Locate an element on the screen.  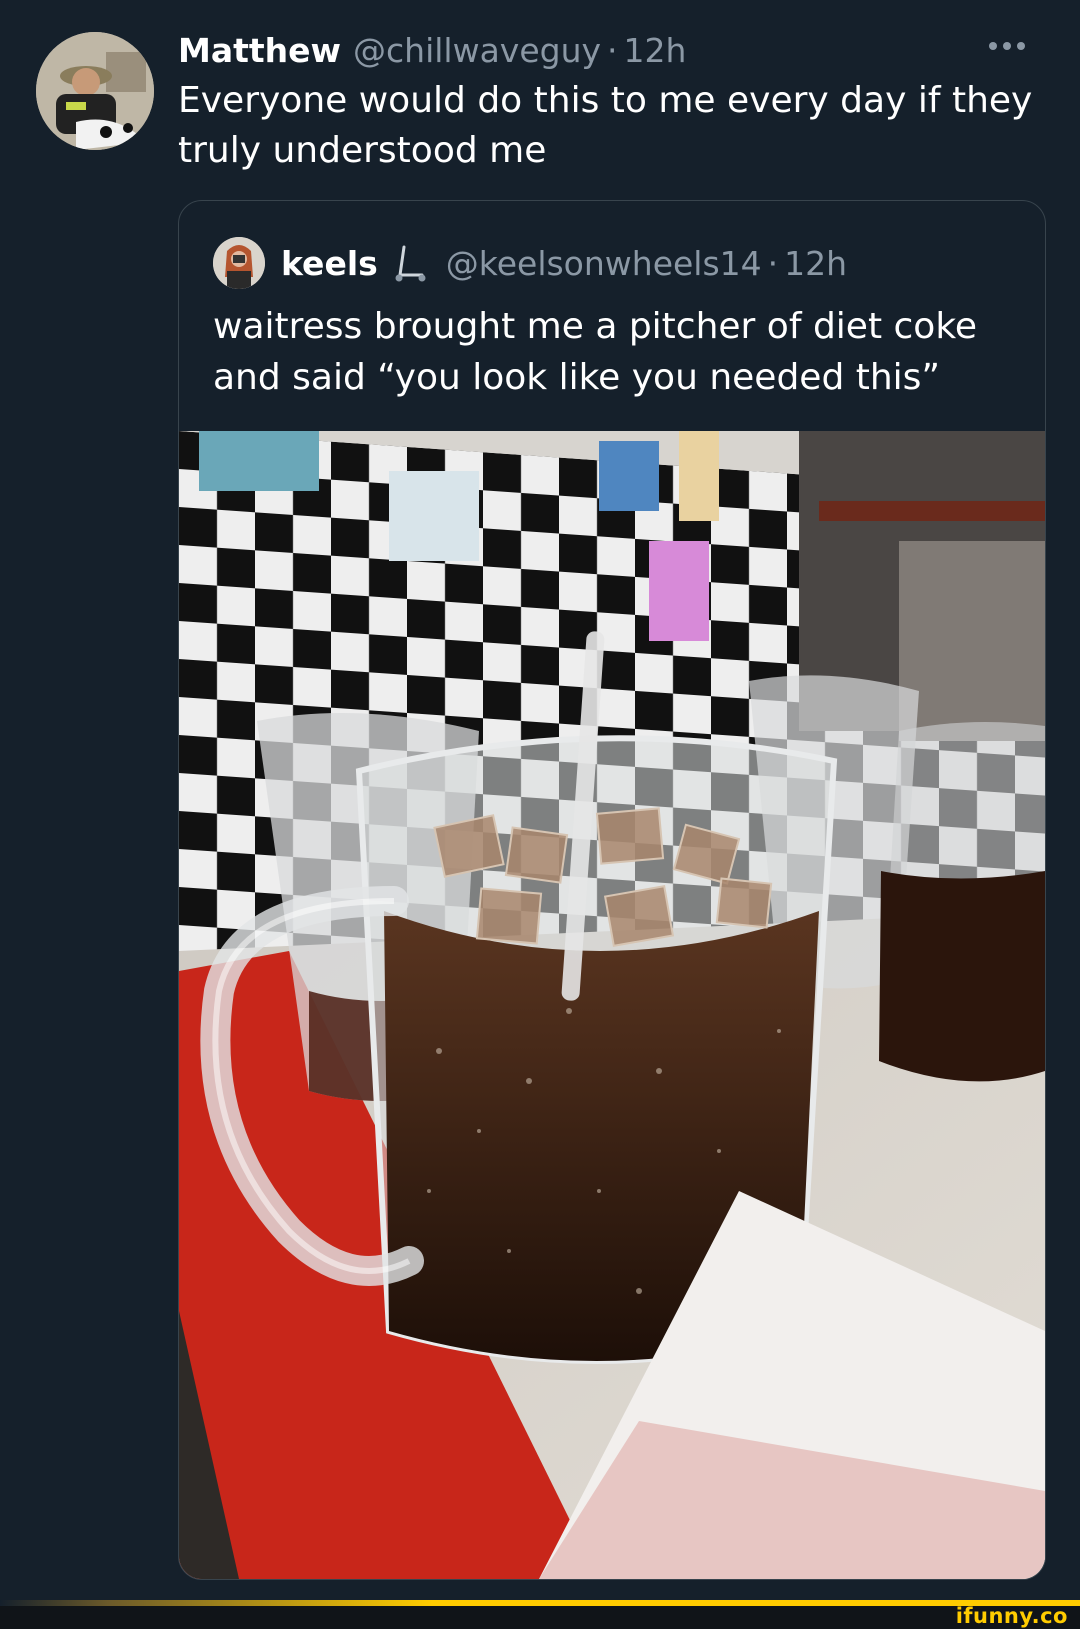
quoted-author-avatar is located at coordinates (239, 263).